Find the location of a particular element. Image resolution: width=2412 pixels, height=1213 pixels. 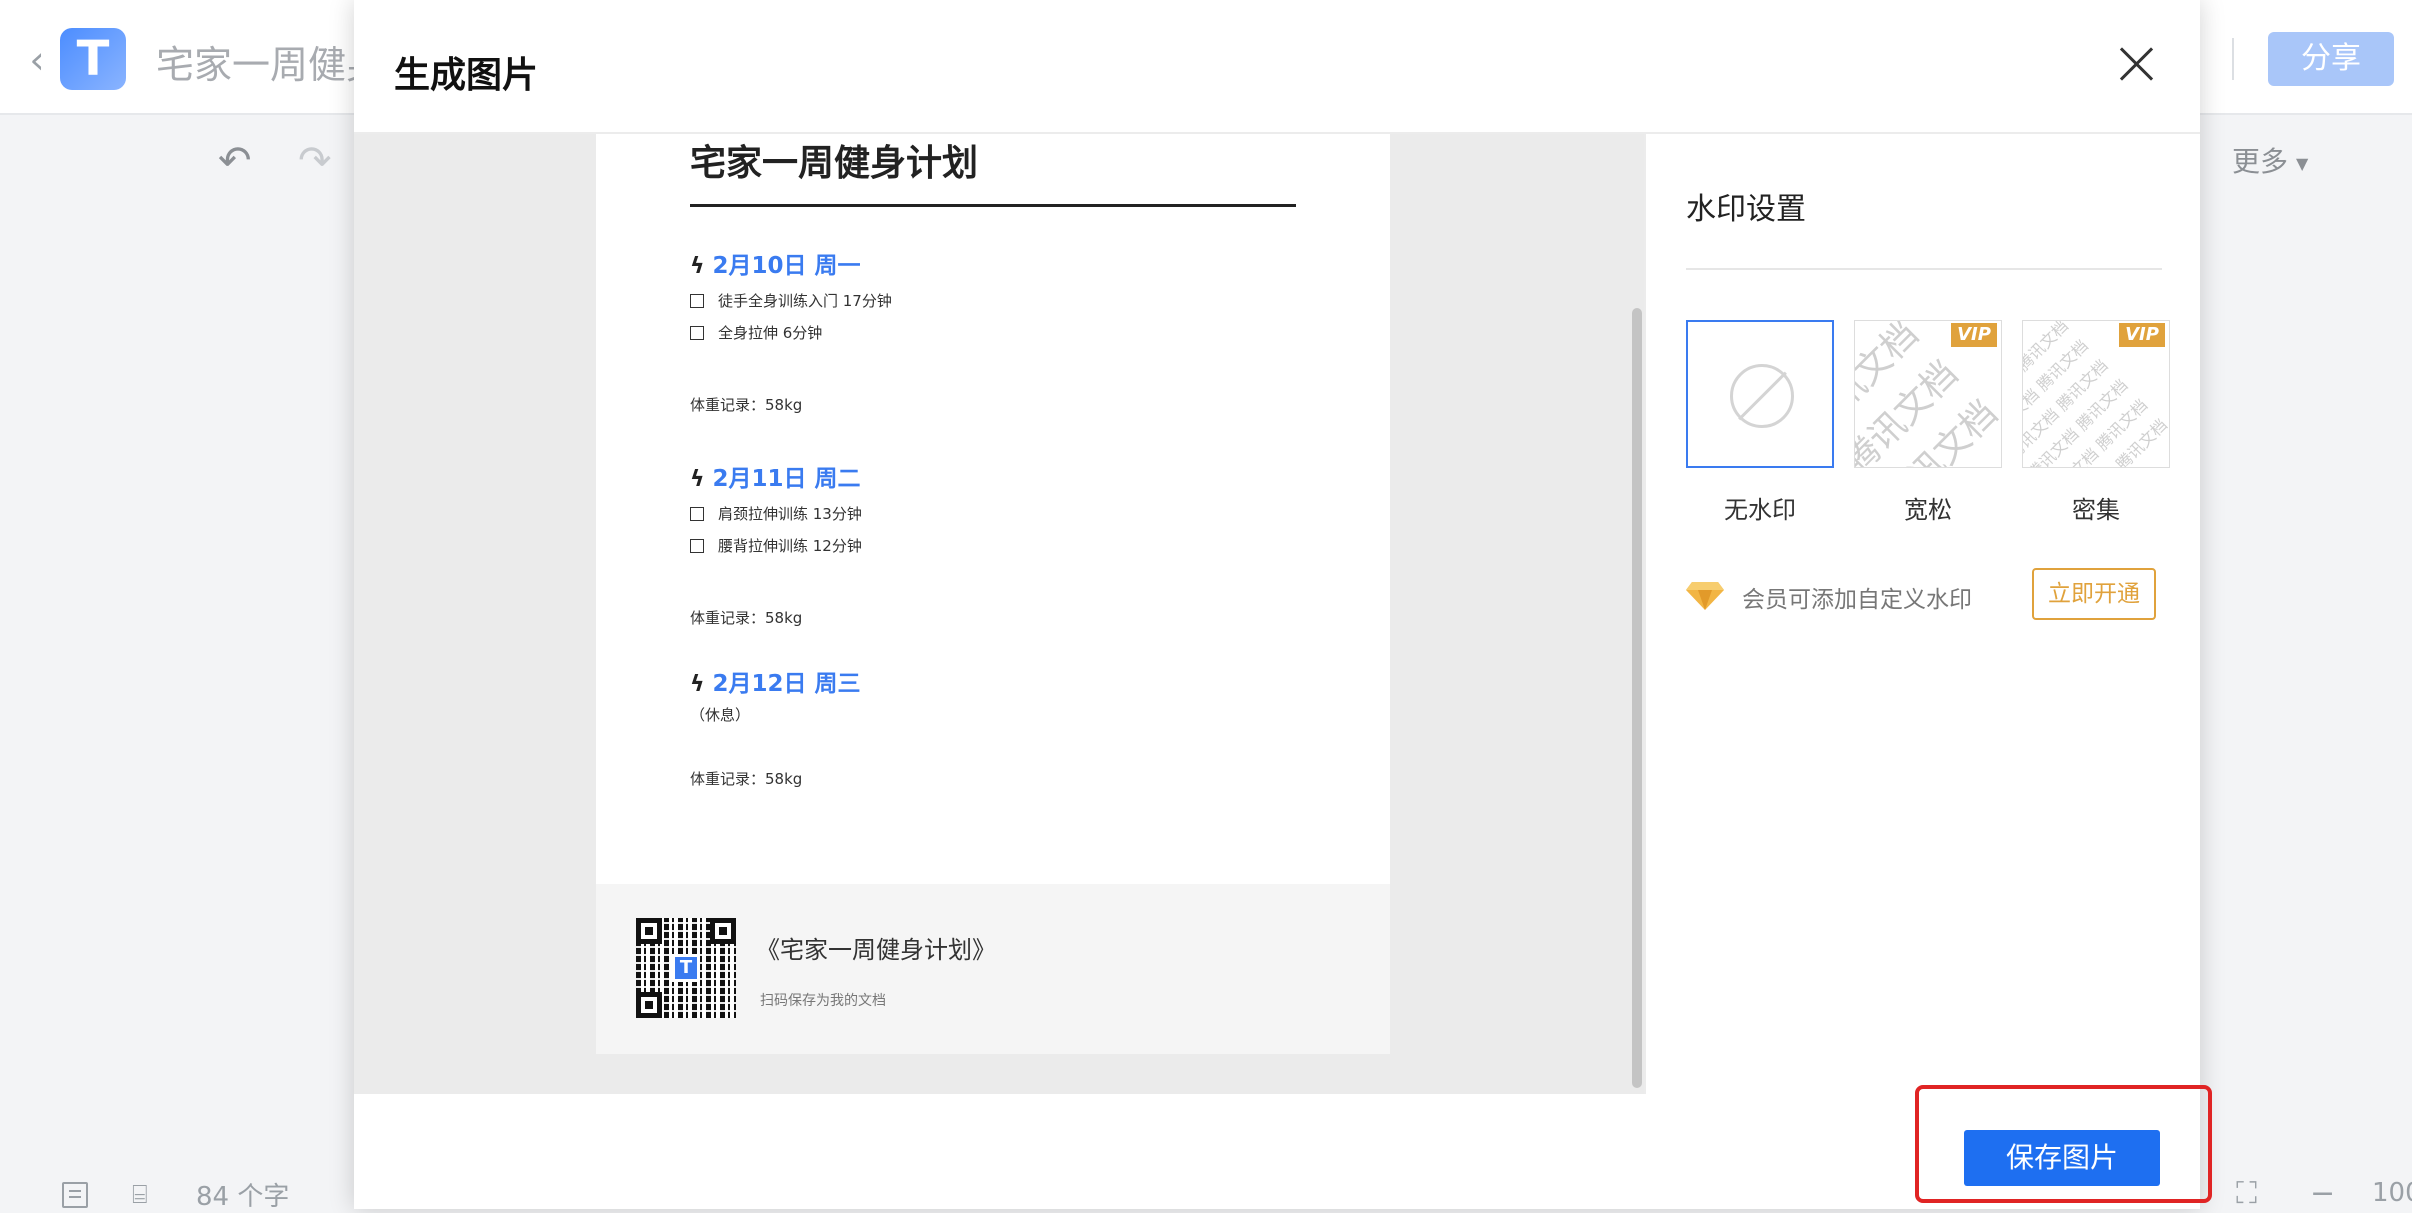

no-watermark-icon is located at coordinates (1762, 396).